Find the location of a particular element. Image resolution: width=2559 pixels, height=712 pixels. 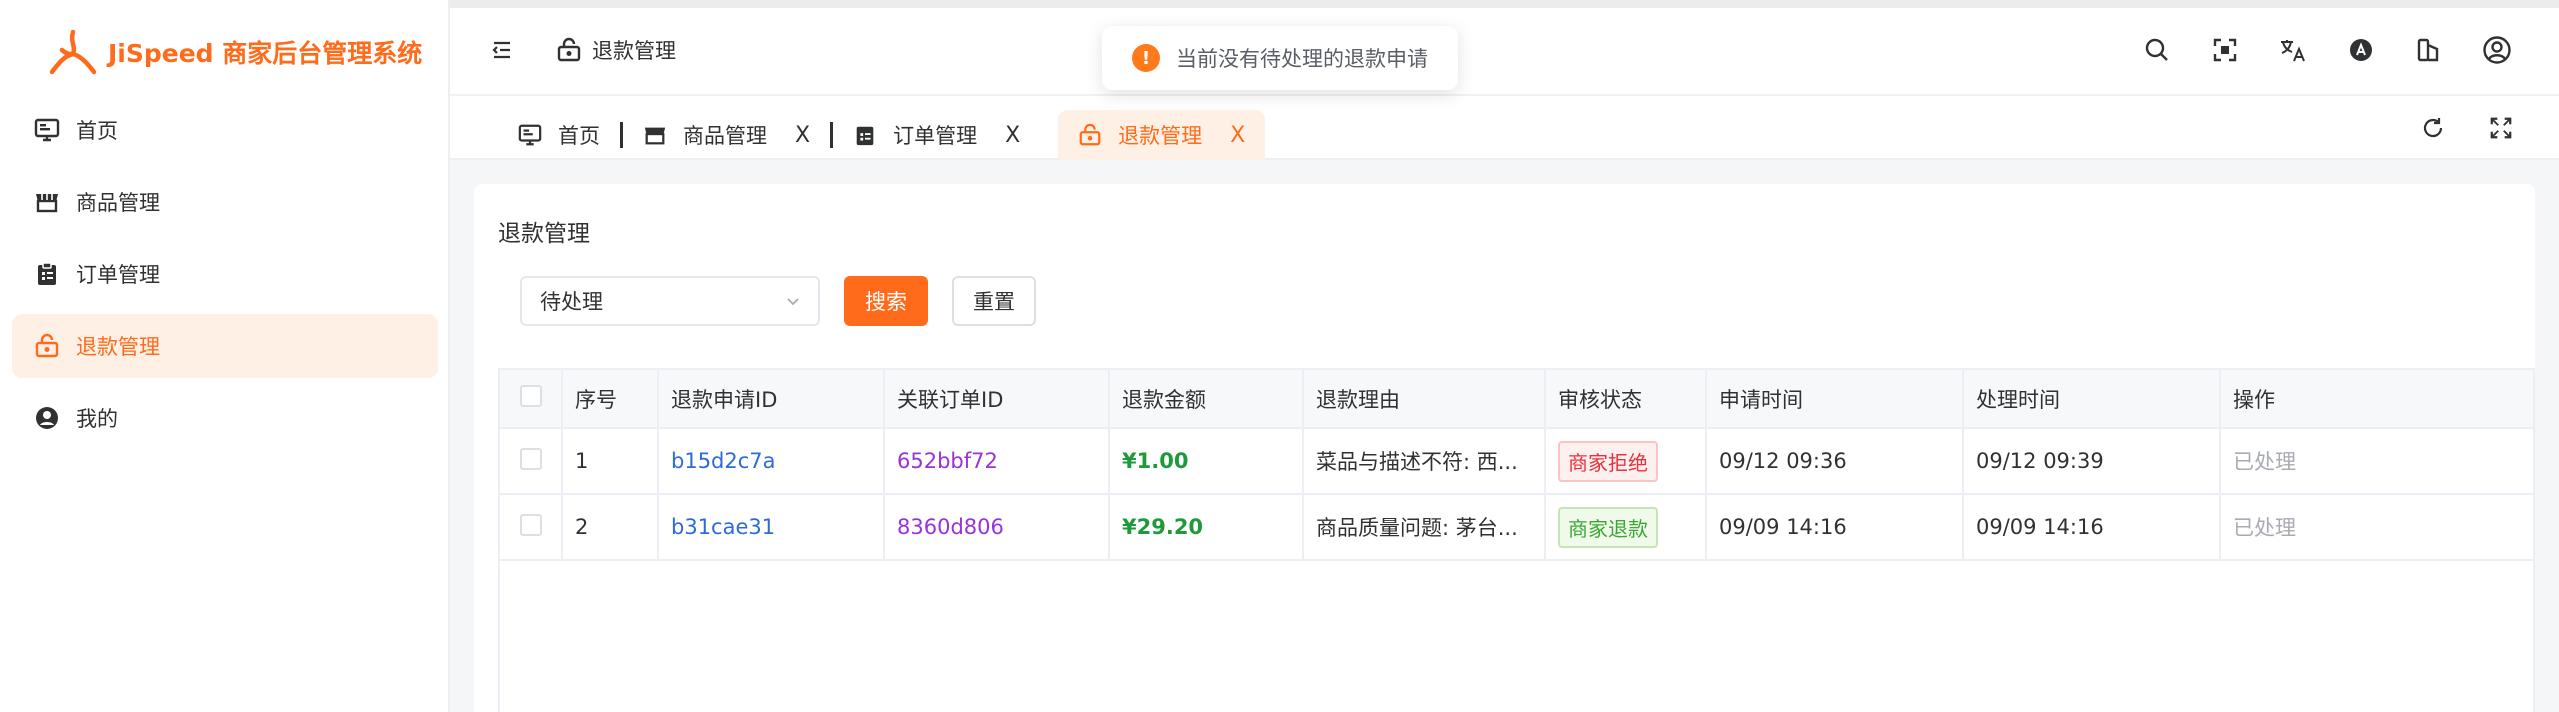

tab-home: 首页 is located at coordinates (559, 135).